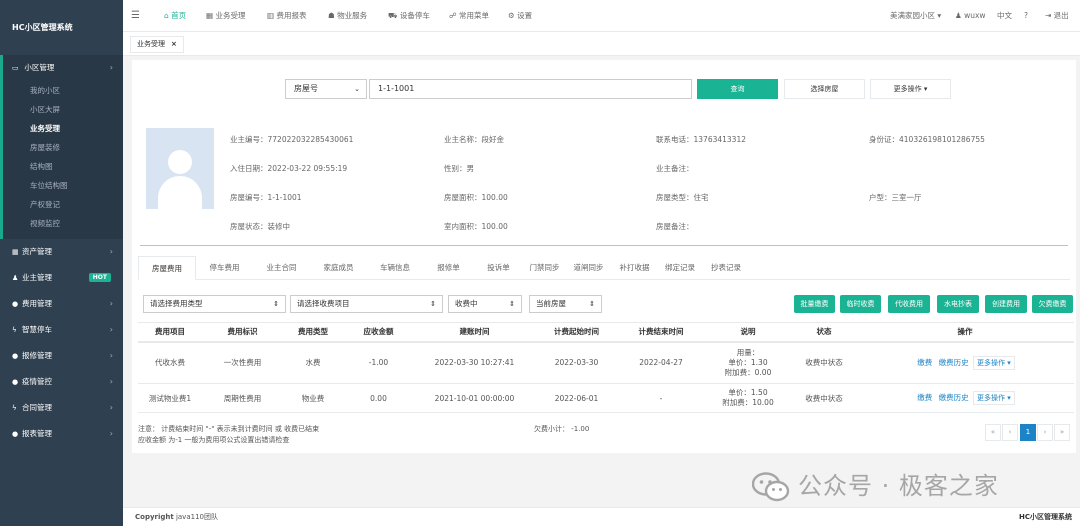 The image size is (1080, 526). What do you see at coordinates (63, 166) in the screenshot?
I see `sidebar-item-structure: 结构图` at bounding box center [63, 166].